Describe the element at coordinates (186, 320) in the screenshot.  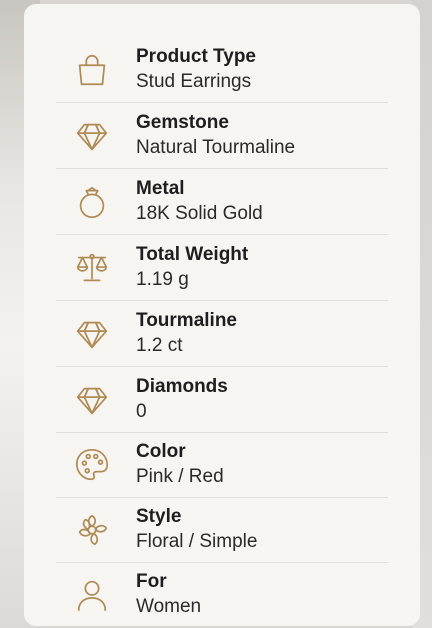
I see `spec-label: Tourmaline` at that location.